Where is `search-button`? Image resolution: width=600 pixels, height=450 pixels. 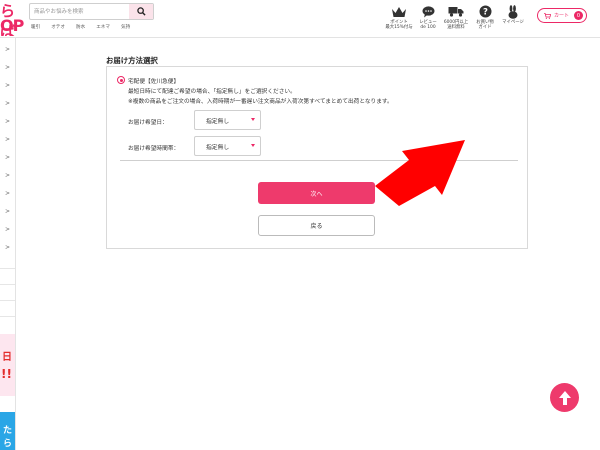 search-button is located at coordinates (141, 11).